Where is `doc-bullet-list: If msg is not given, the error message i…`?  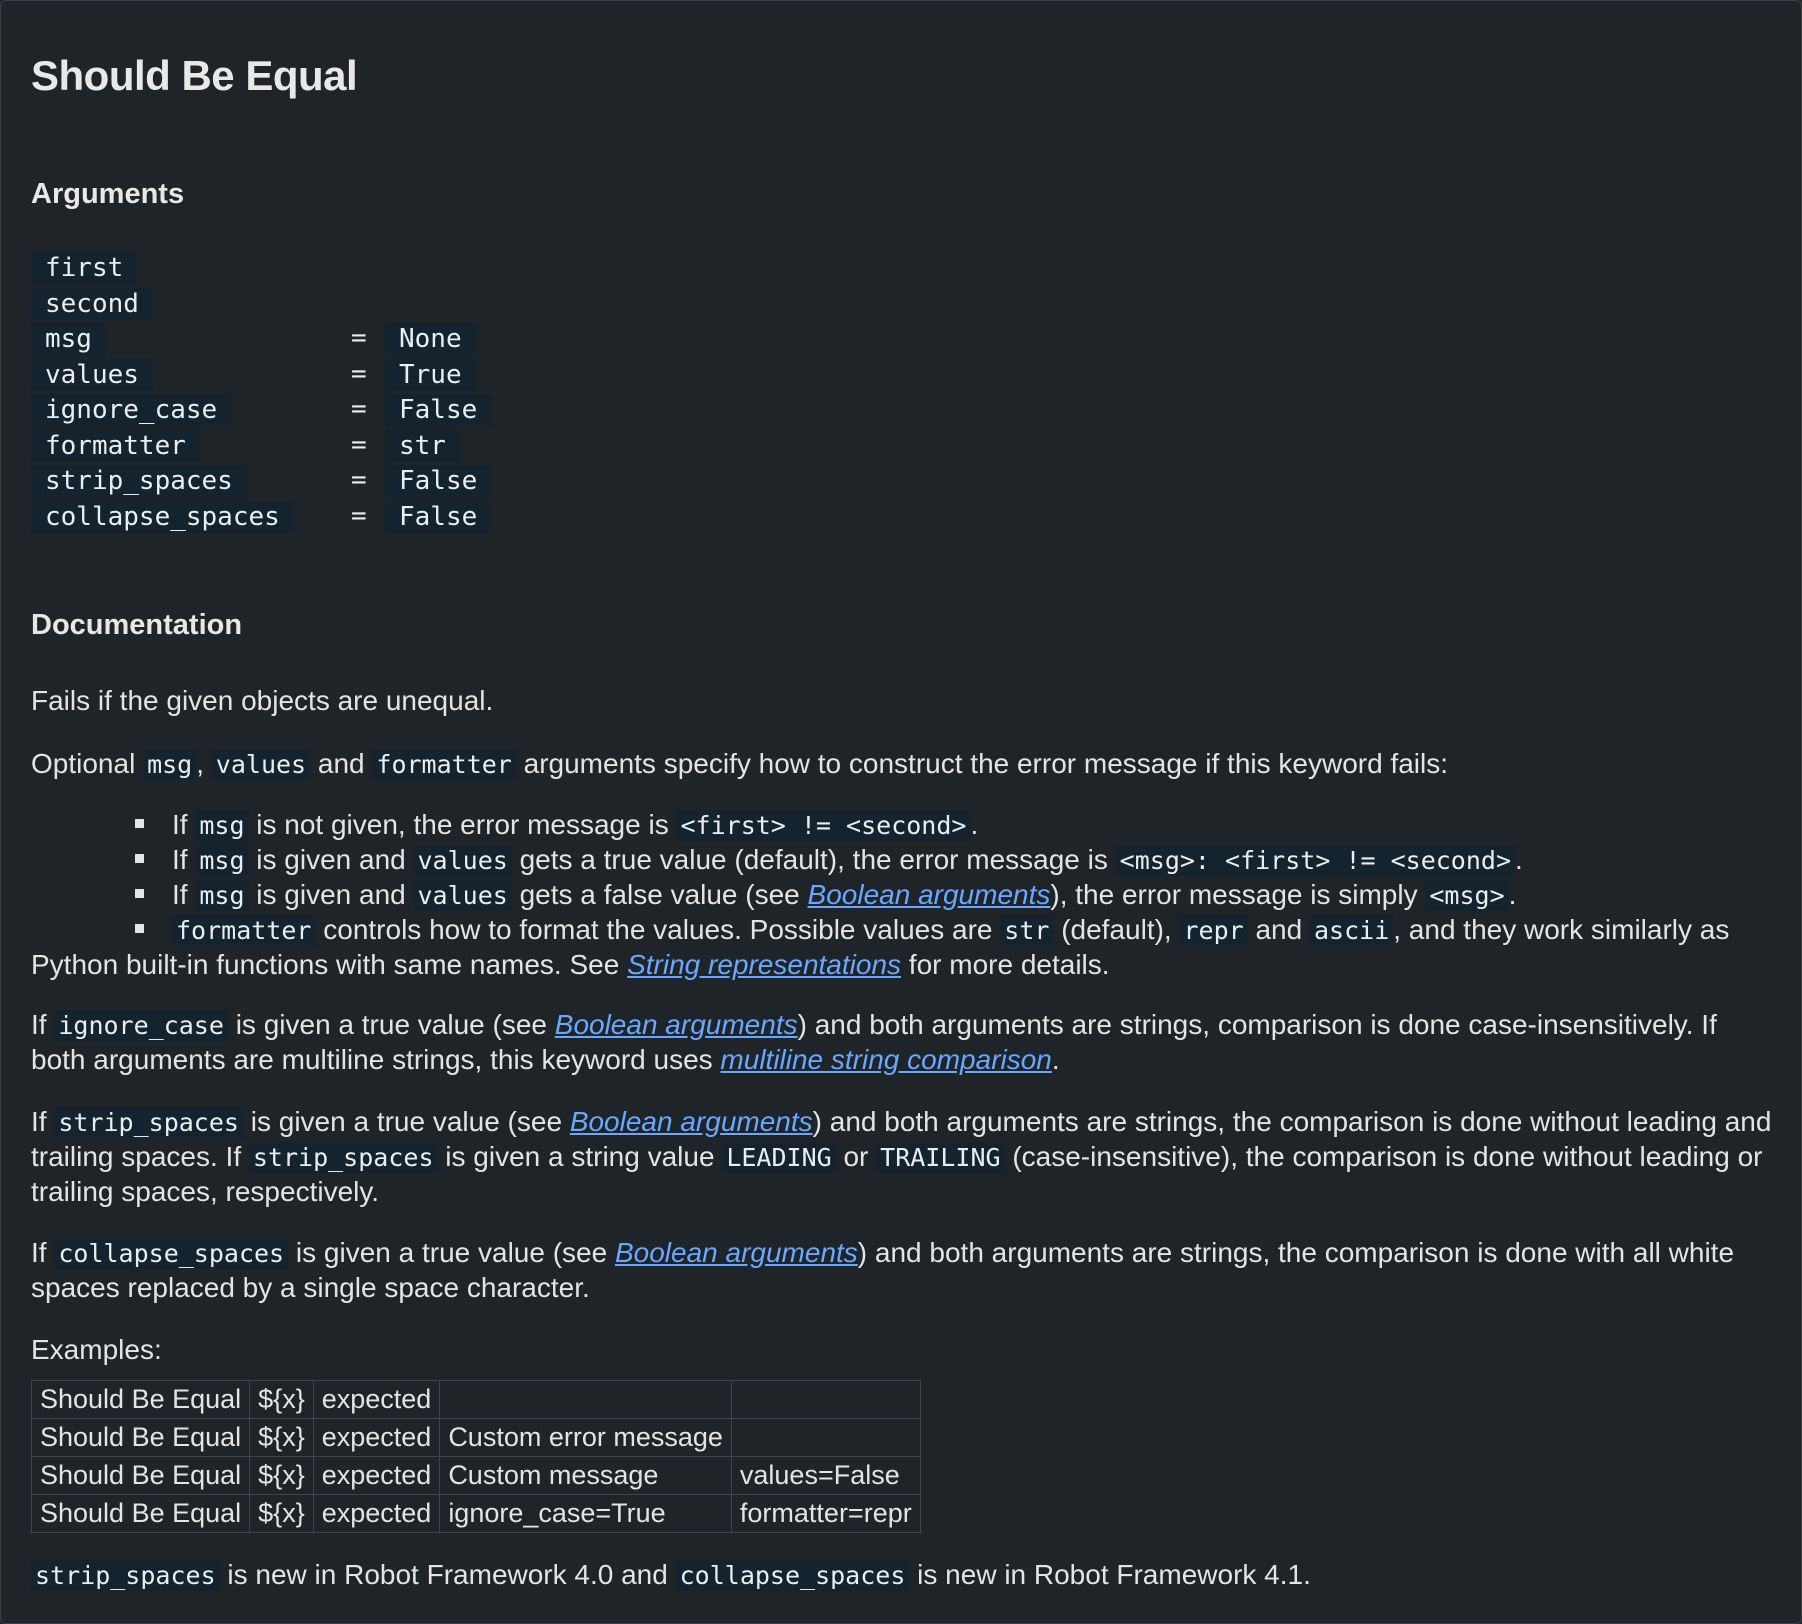 doc-bullet-list: If msg is not given, the error message i… is located at coordinates (916, 895).